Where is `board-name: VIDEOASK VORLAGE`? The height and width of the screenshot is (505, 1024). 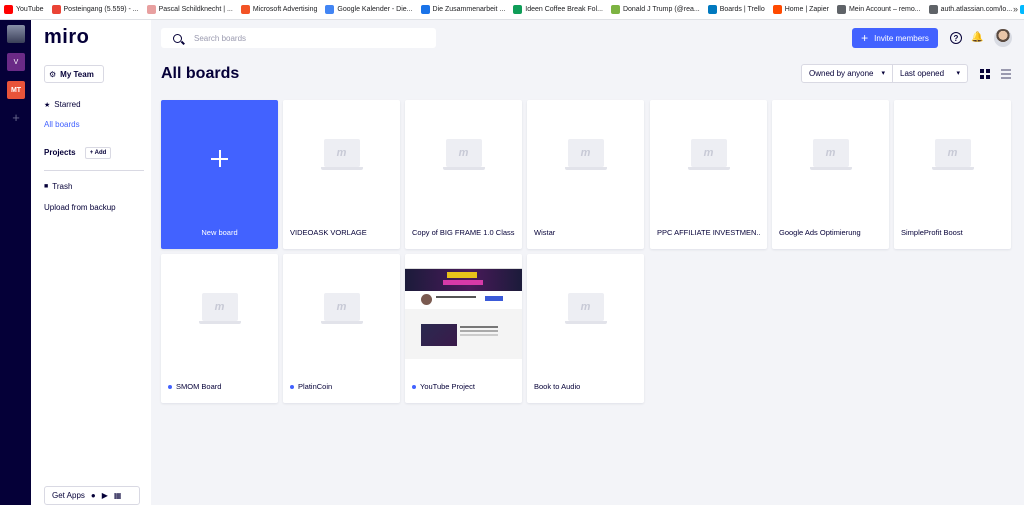
board-name: VIDEOASK VORLAGE is located at coordinates (342, 232).